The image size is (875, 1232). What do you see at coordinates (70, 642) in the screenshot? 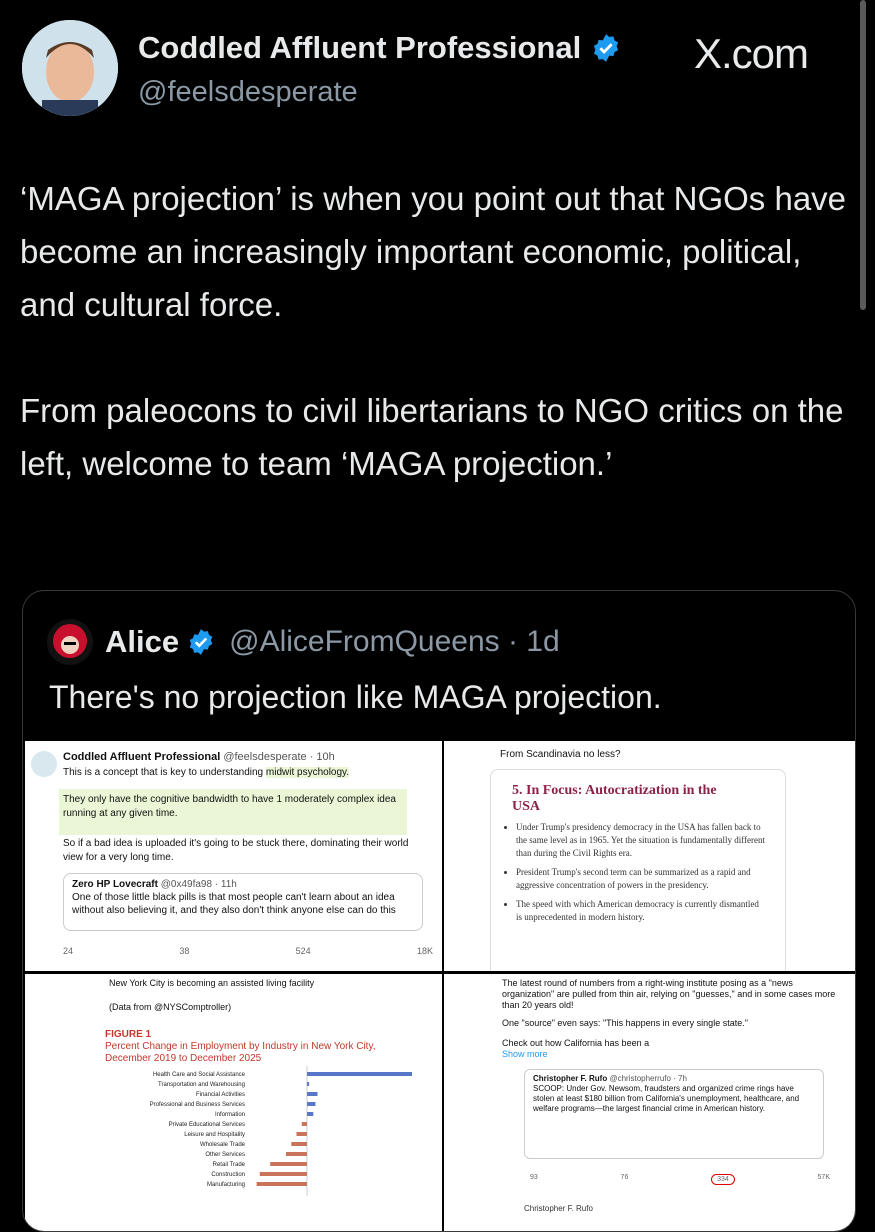
I see `quote-avatar` at bounding box center [70, 642].